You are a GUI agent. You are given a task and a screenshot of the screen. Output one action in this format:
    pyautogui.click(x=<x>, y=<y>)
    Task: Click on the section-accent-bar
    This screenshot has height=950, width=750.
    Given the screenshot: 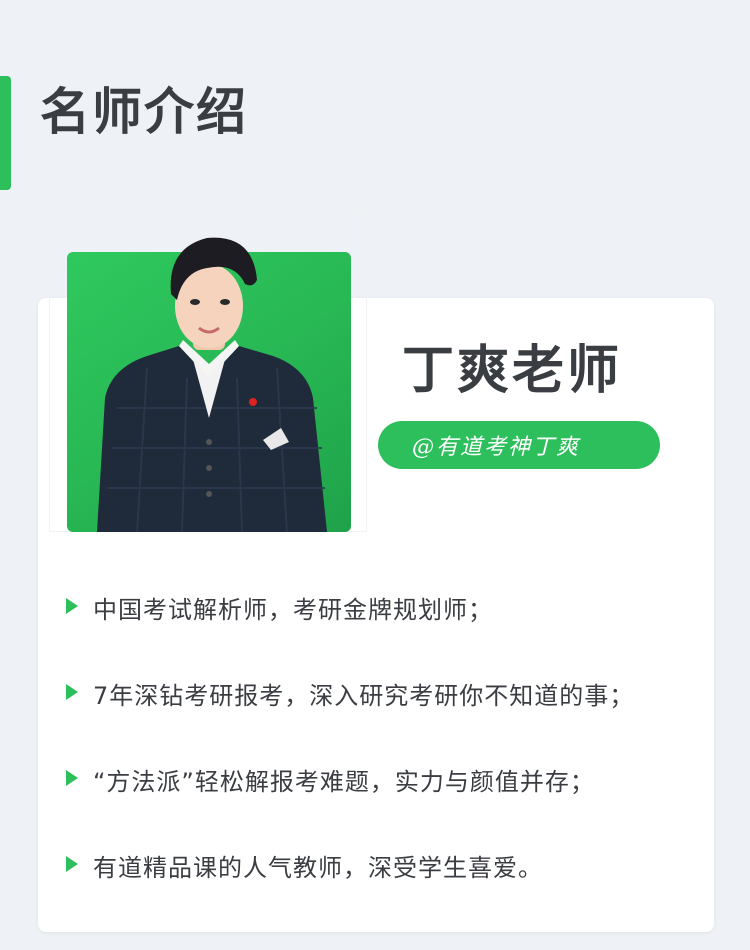 What is the action you would take?
    pyautogui.click(x=5, y=133)
    